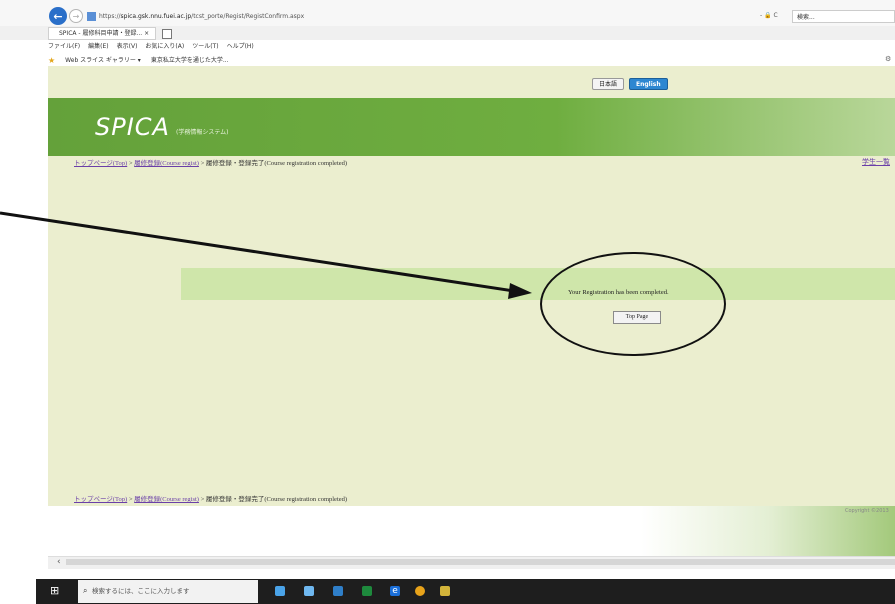  What do you see at coordinates (445, 591) in the screenshot?
I see `folder-icon` at bounding box center [445, 591].